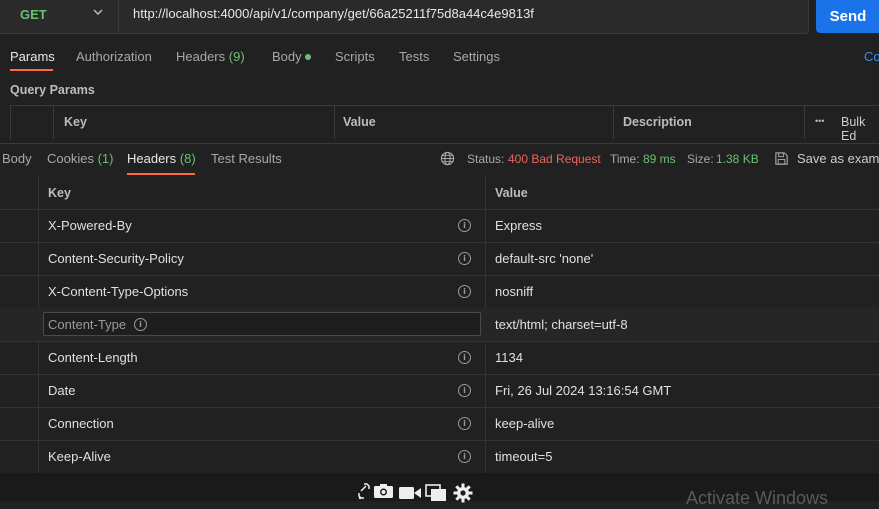  What do you see at coordinates (114, 56) in the screenshot?
I see `tab-authorization: Authorization` at bounding box center [114, 56].